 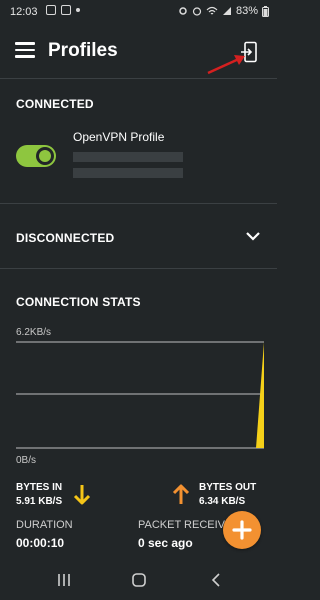 What do you see at coordinates (82, 495) in the screenshot?
I see `arrow-down-icon` at bounding box center [82, 495].